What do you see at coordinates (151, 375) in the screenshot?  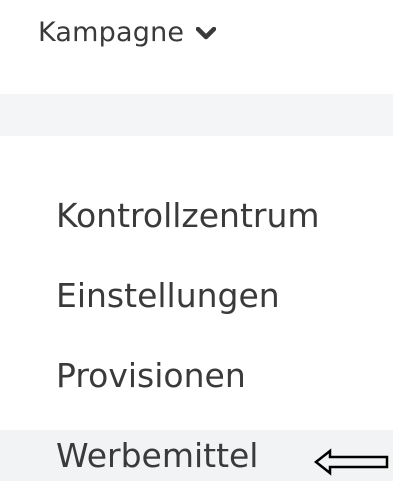 I see `menu-item-label: Provisionen` at bounding box center [151, 375].